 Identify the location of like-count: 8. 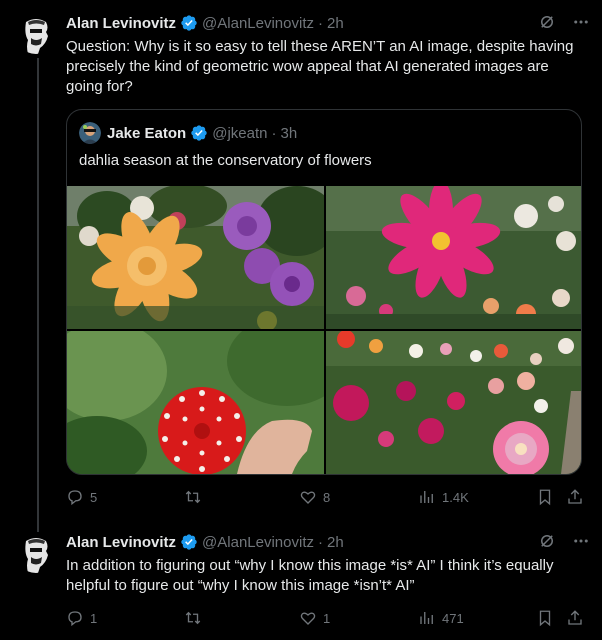
(327, 497).